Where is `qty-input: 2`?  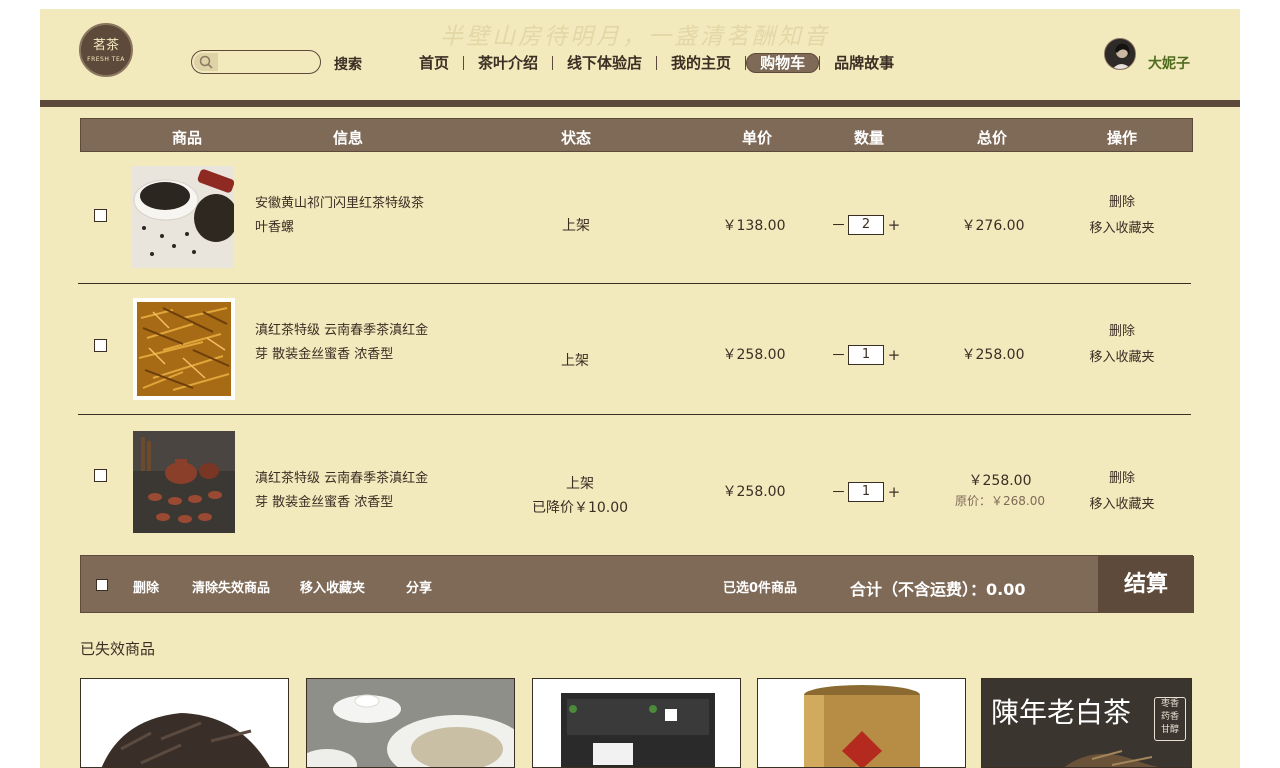
qty-input: 2 is located at coordinates (866, 224).